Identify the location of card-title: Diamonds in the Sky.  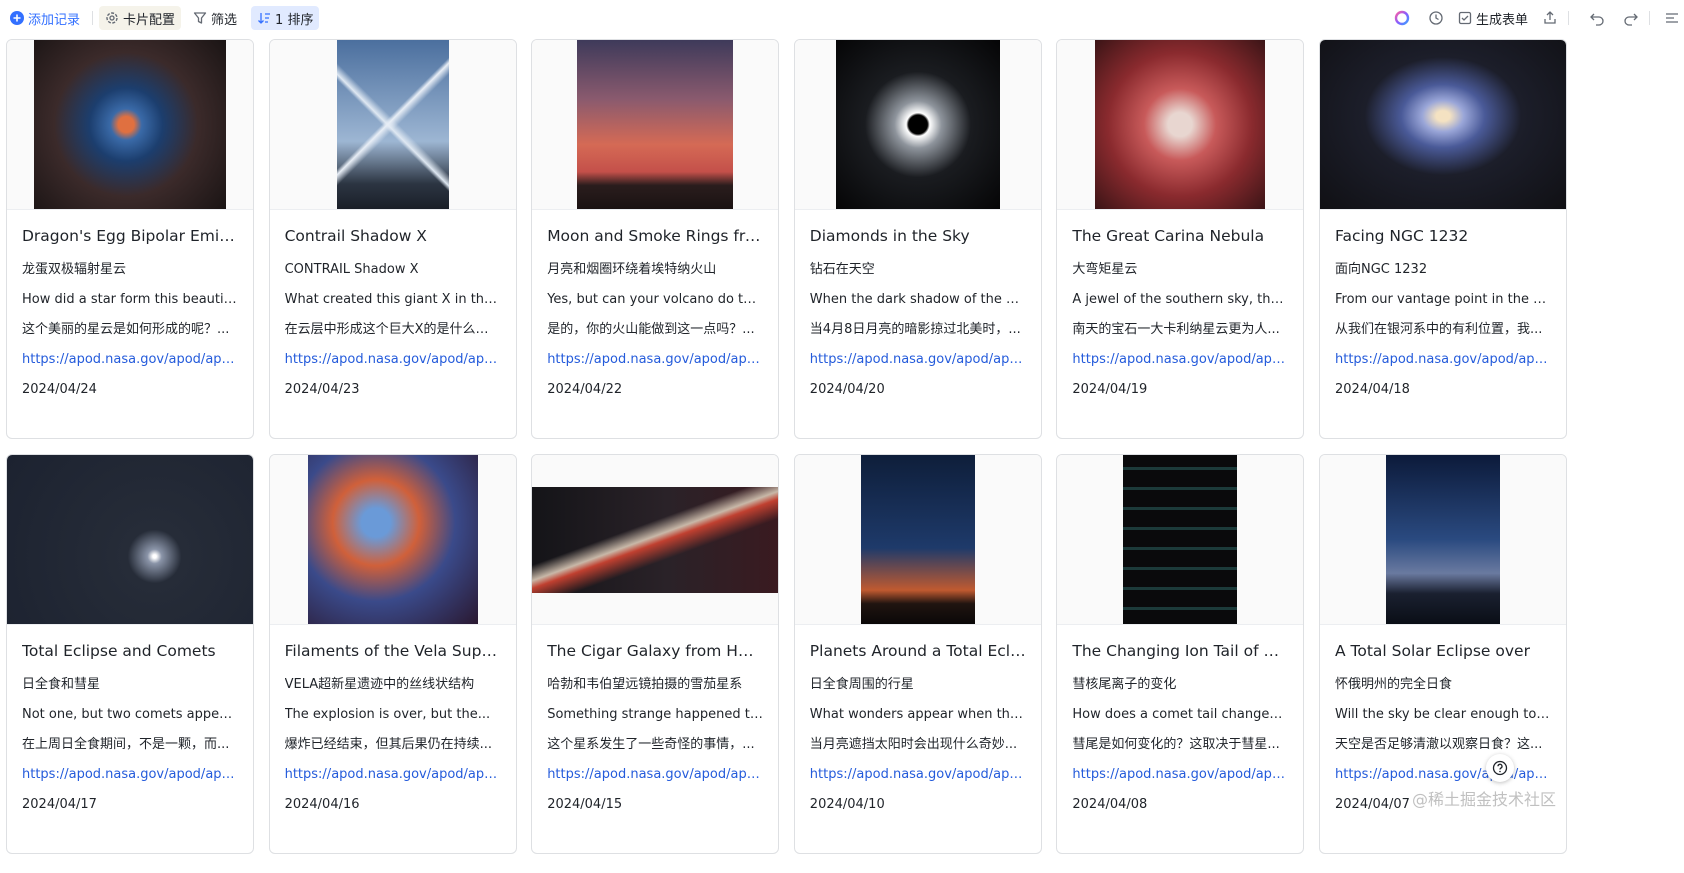
(889, 236).